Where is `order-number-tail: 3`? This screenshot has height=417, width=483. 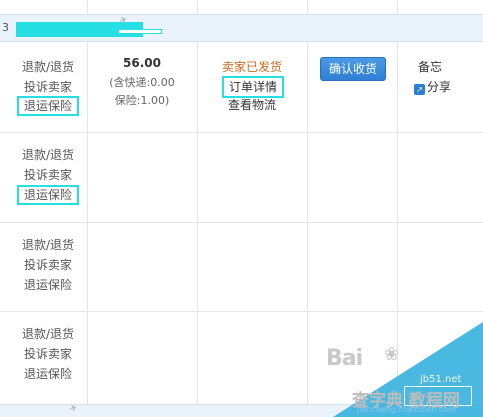
order-number-tail: 3 is located at coordinates (5, 27).